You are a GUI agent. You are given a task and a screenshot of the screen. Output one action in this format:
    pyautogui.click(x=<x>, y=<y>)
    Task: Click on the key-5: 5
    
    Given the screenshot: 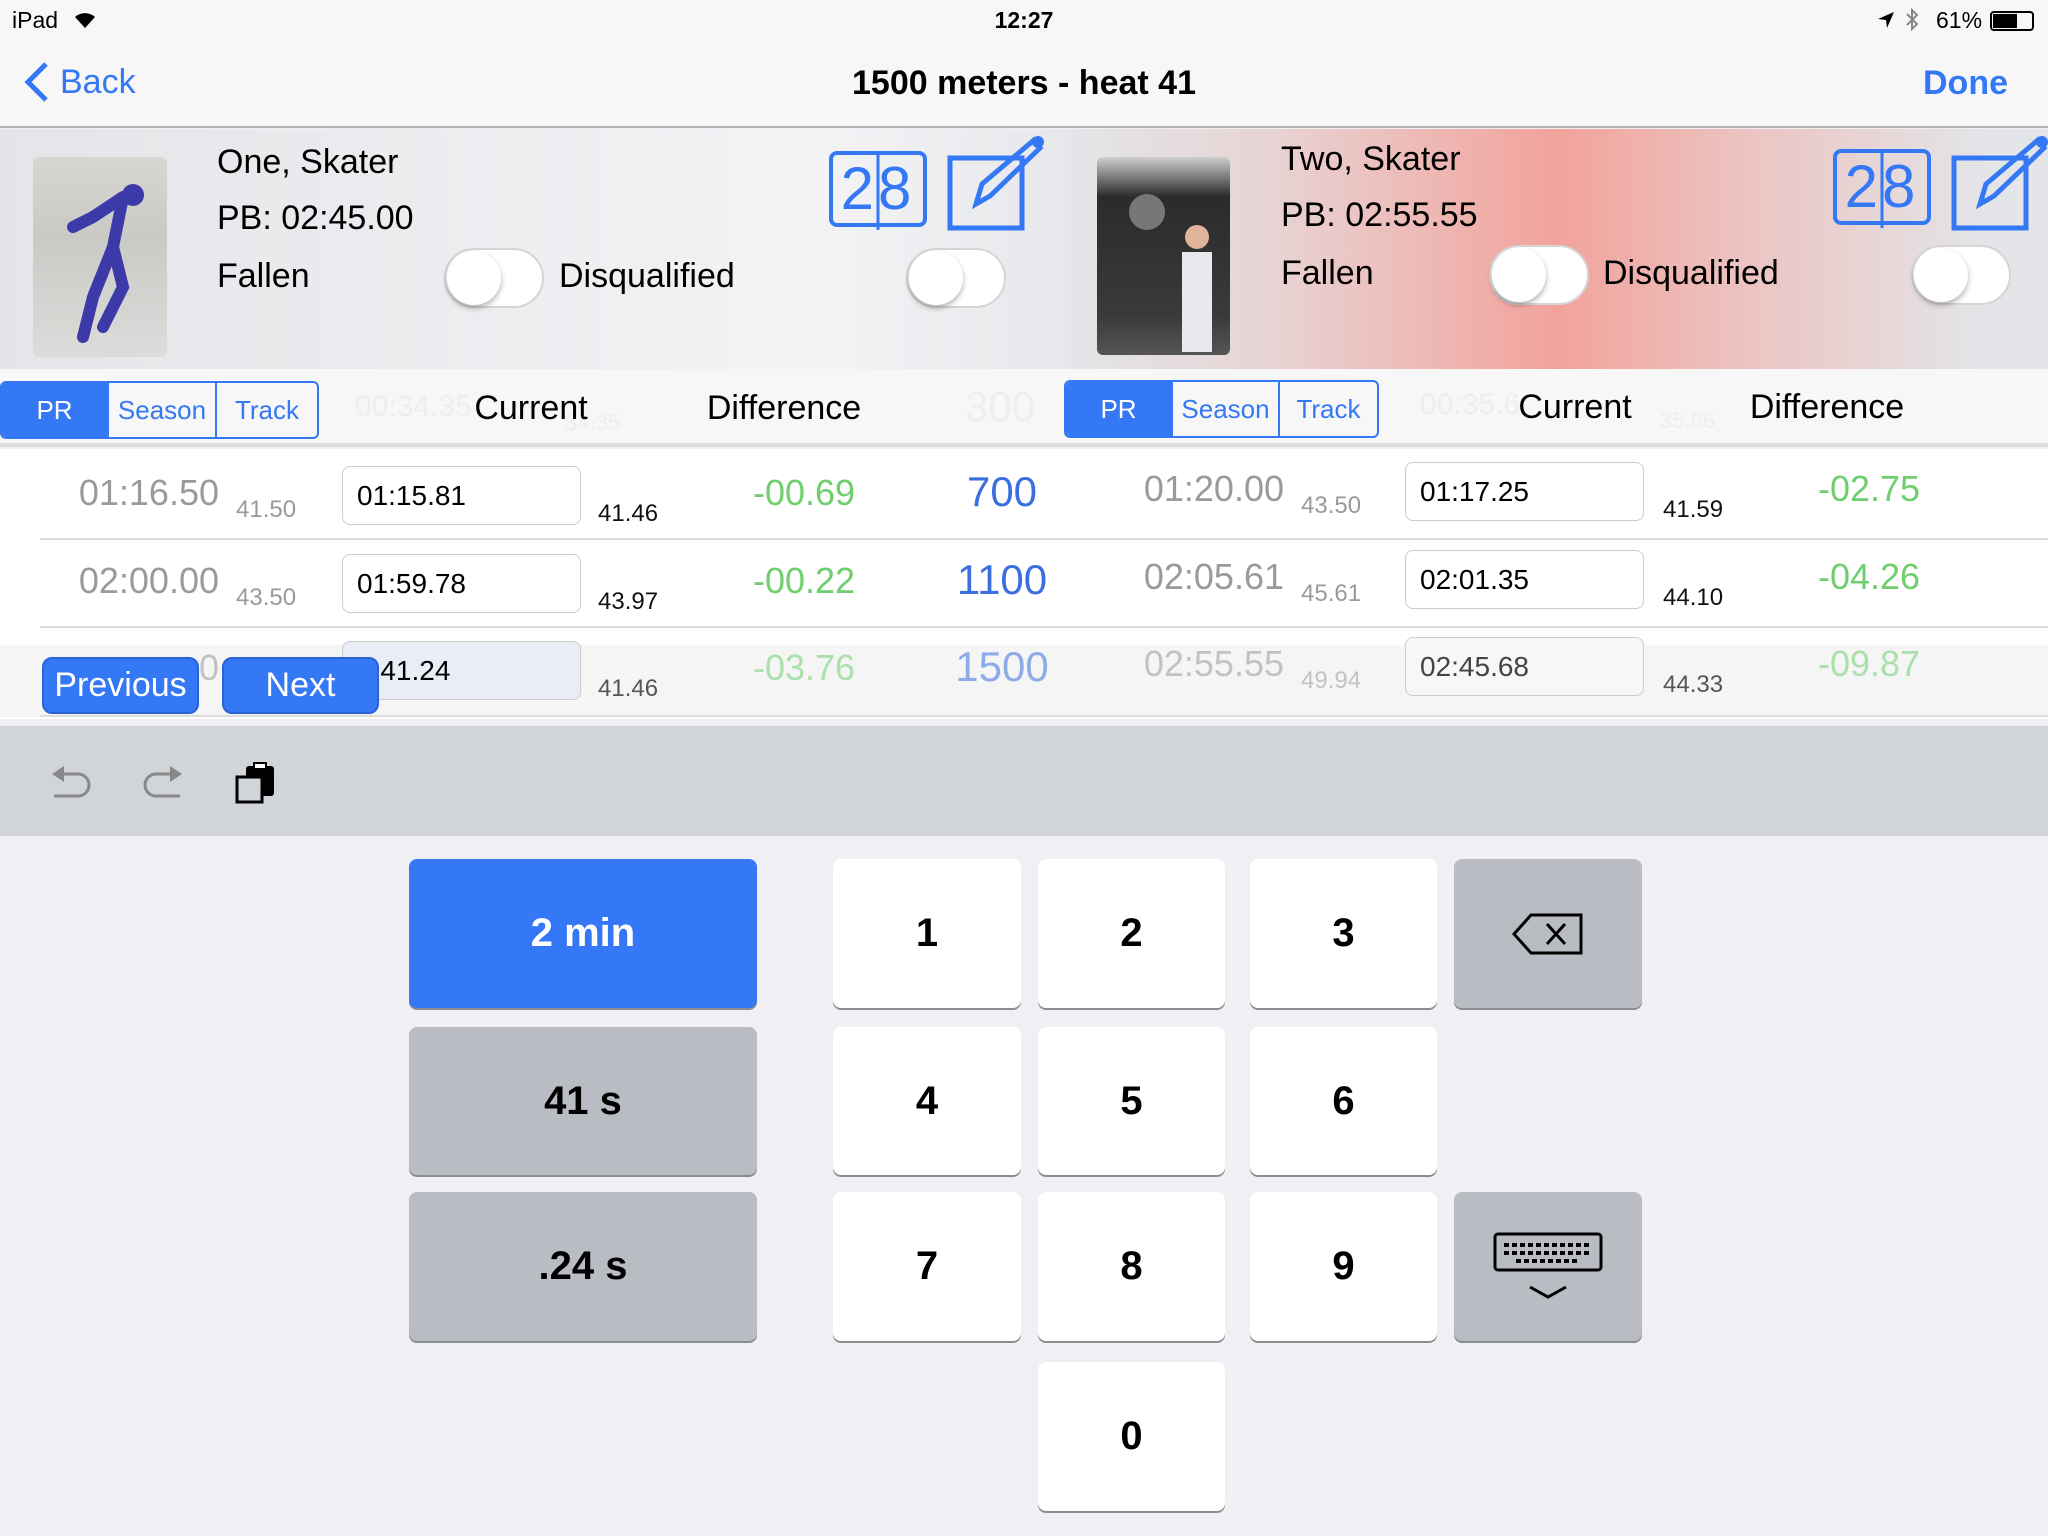 What is the action you would take?
    pyautogui.click(x=1131, y=1101)
    